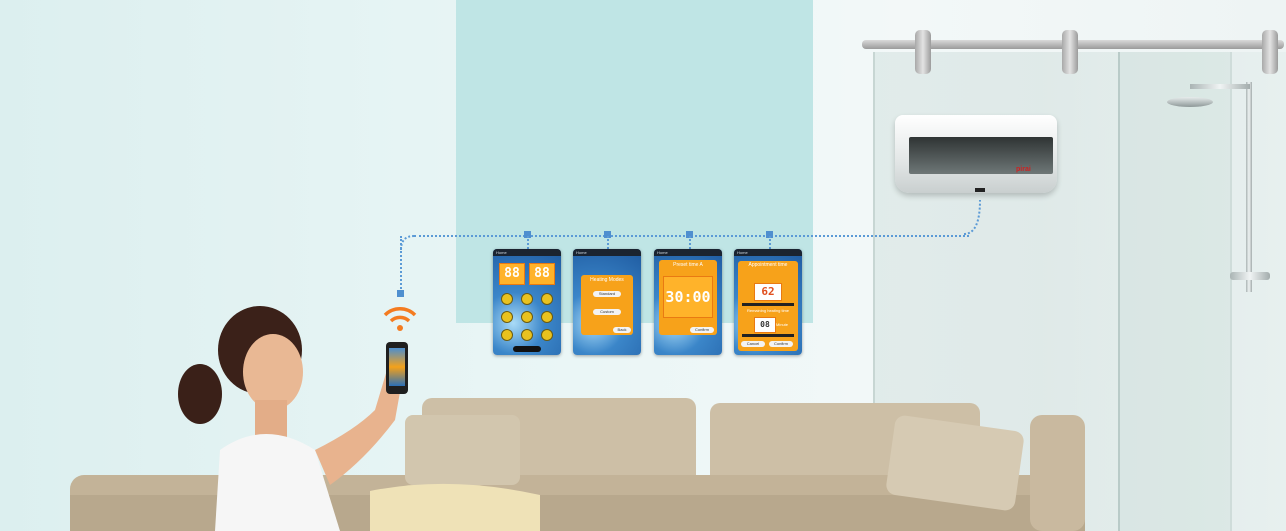 This screenshot has height=531, width=1286. I want to click on app-screen-heating-modes: Home Heating Modes Standard Custom Back, so click(607, 302).